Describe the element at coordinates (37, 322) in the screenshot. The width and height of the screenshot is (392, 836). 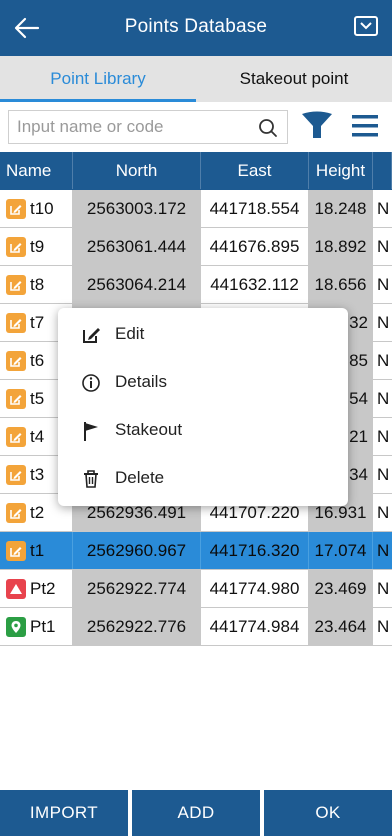
I see `point-name: t7` at that location.